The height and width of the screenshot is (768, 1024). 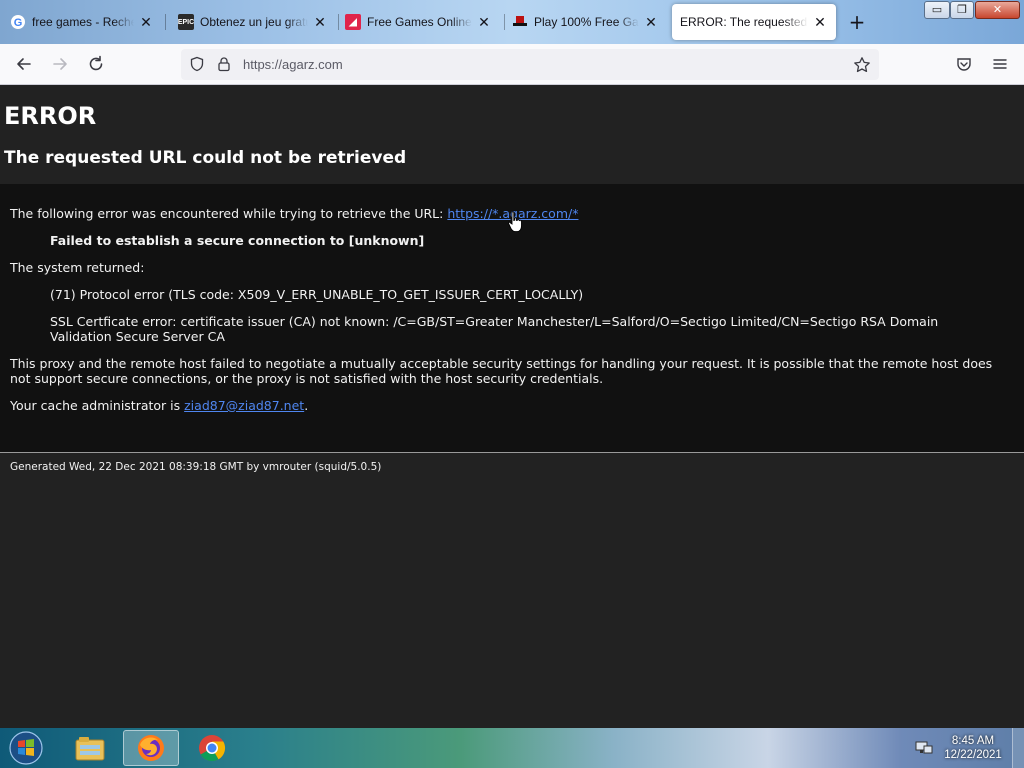 I want to click on forward-button, so click(x=60, y=64).